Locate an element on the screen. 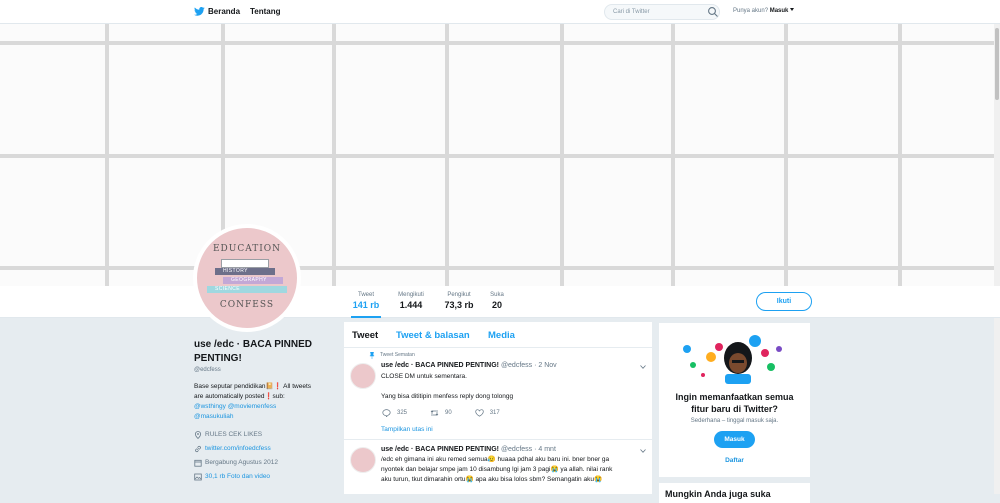  avatar-bottom-text: CONFESS is located at coordinates (247, 305).